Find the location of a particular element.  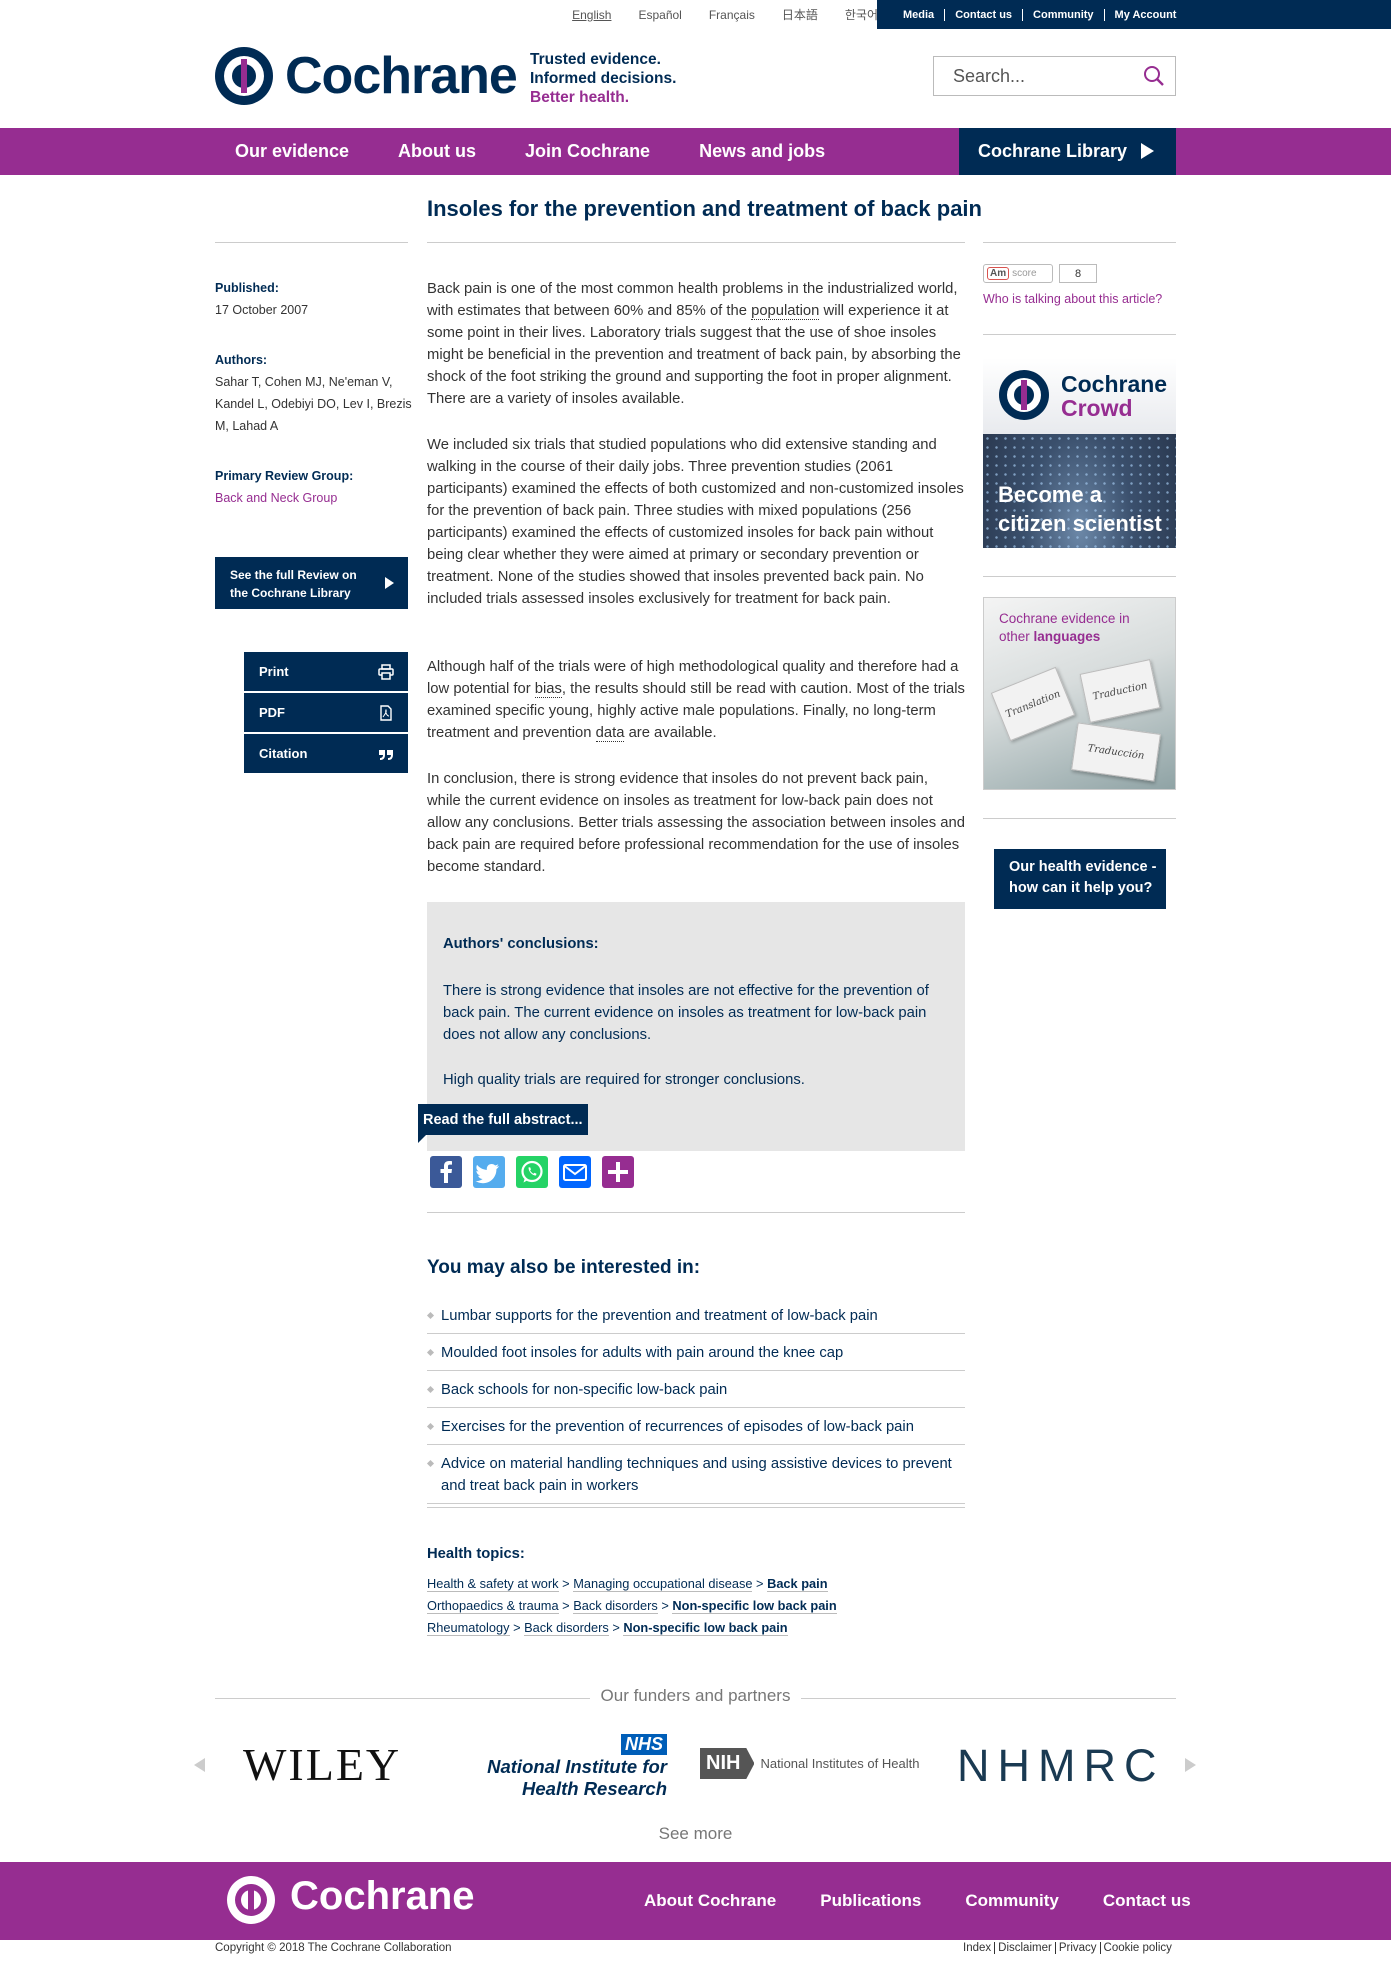

carousel-next-icon is located at coordinates (1190, 1765).